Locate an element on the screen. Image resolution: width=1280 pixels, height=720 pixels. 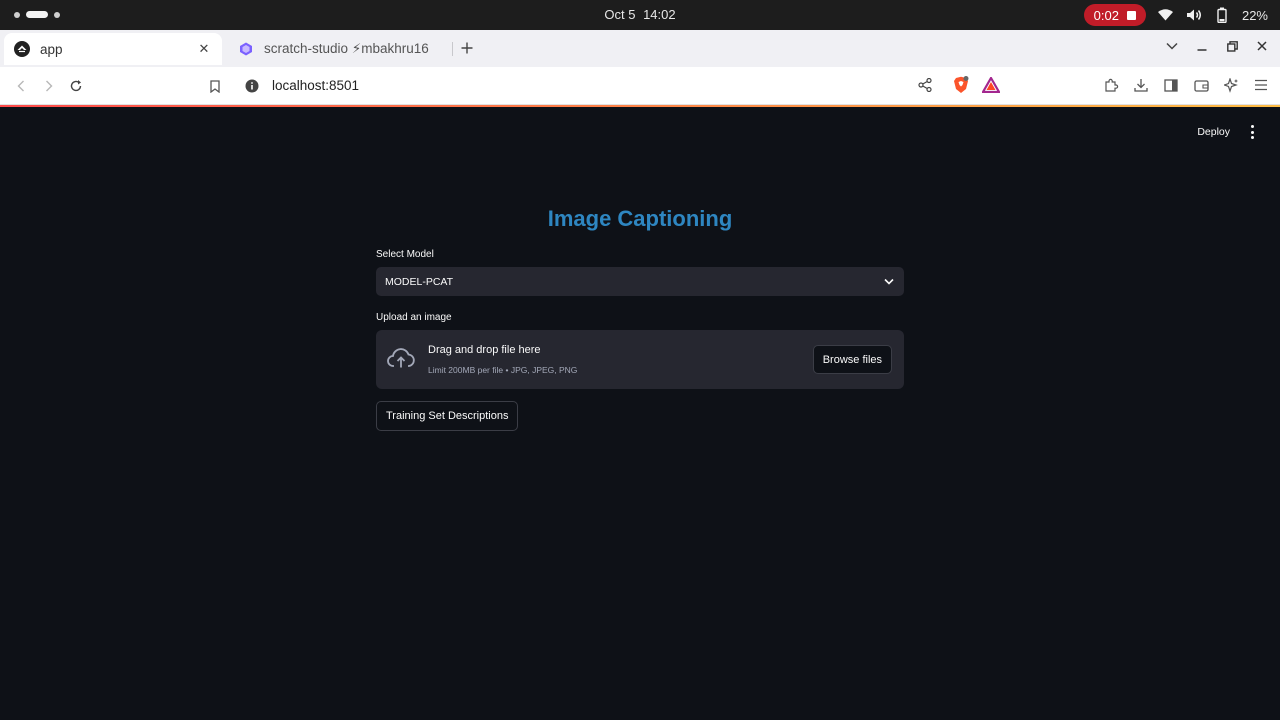
screen-recording-indicator: 0:02 is located at coordinates (1114, 15).